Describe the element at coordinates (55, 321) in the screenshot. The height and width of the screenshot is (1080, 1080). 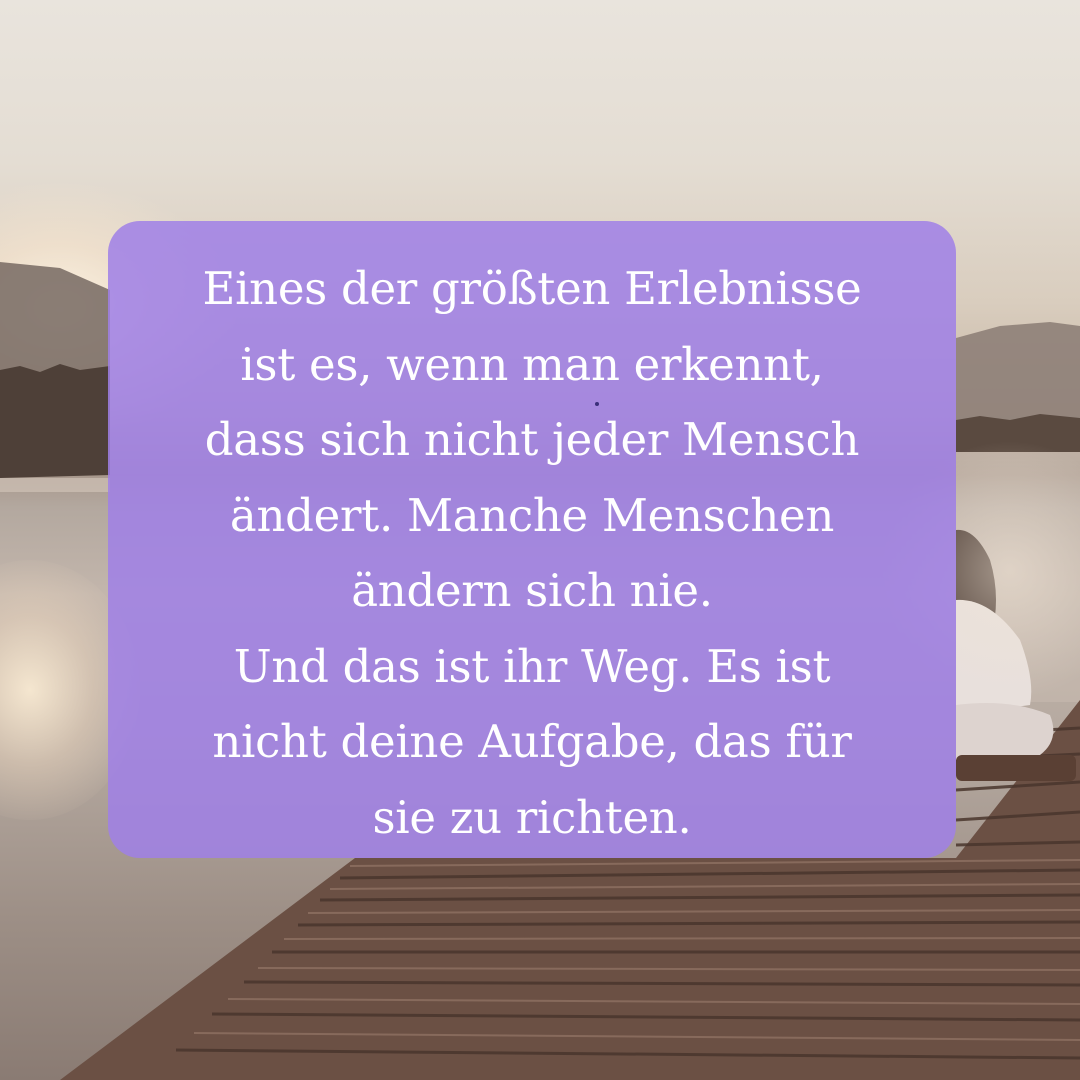
I see `left-mountain` at that location.